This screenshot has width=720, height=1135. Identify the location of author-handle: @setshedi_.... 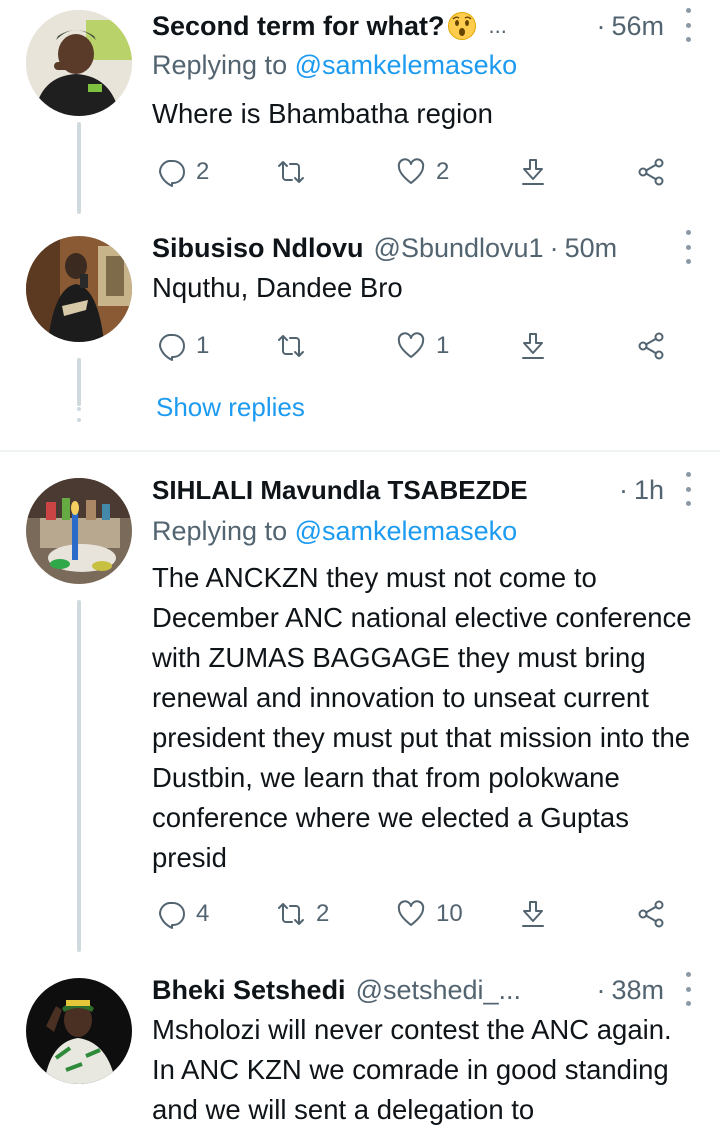
(439, 990).